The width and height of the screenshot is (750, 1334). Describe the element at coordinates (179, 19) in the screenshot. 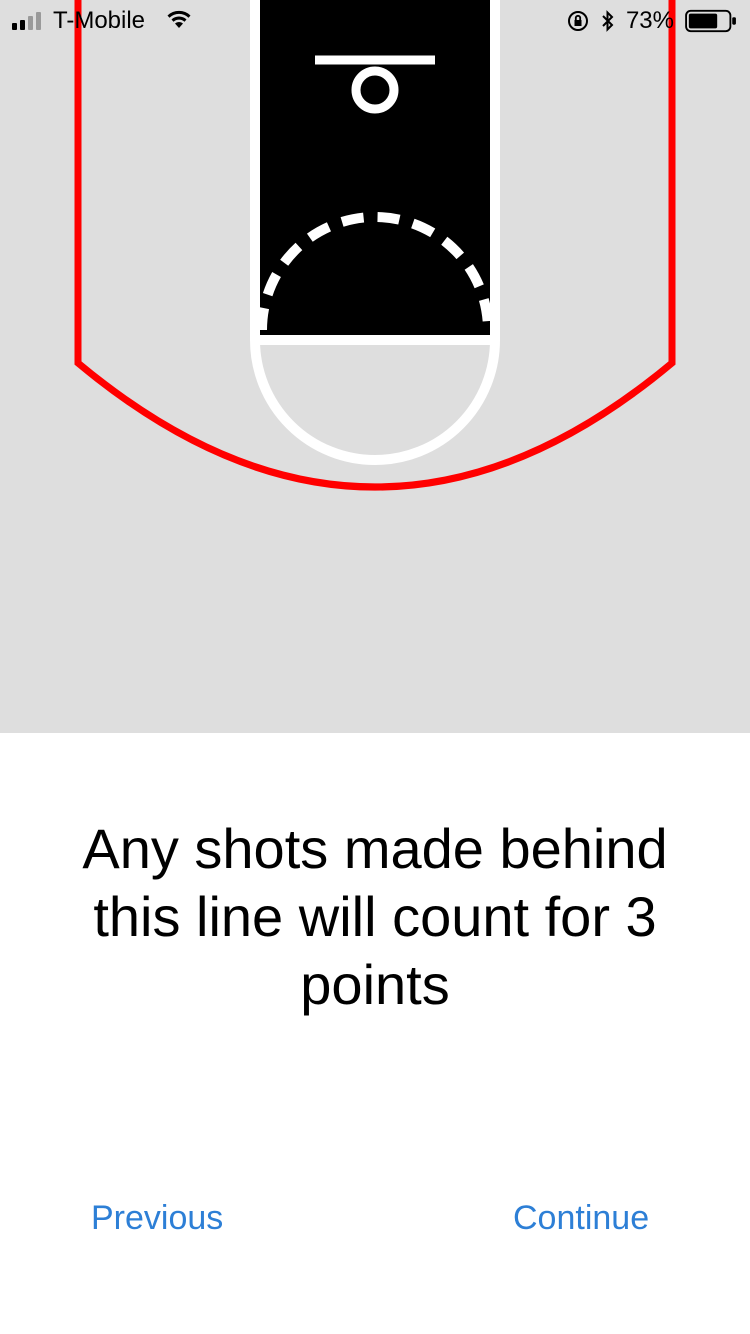

I see `wifi-icon` at that location.